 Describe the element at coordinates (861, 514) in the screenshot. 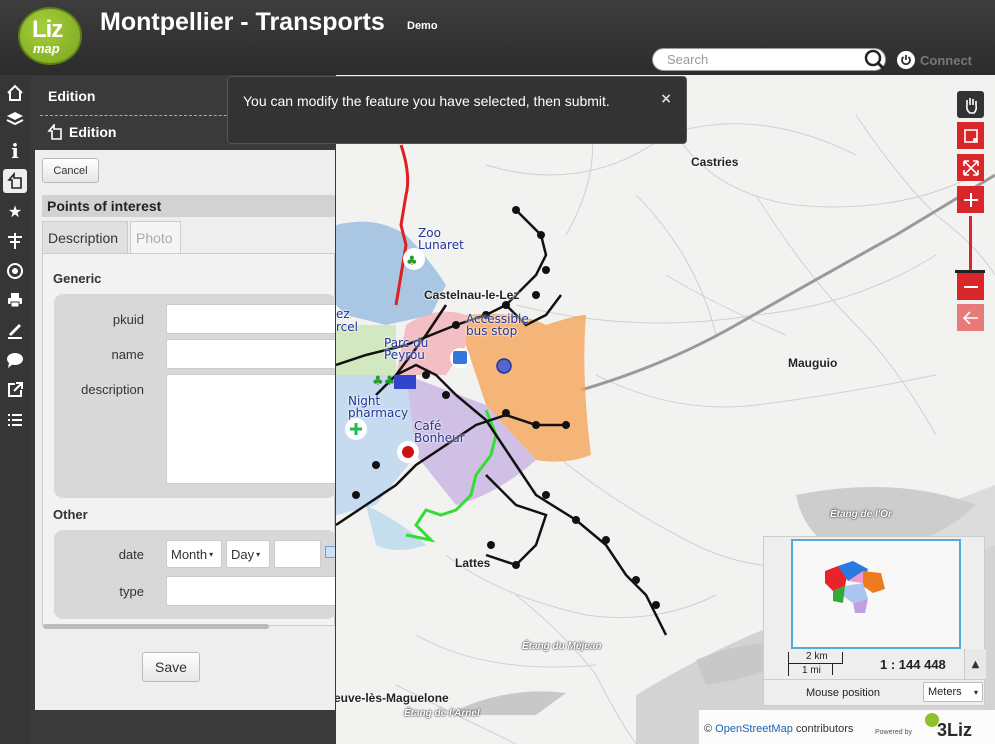

I see `water-label: Étang de l'Or` at that location.